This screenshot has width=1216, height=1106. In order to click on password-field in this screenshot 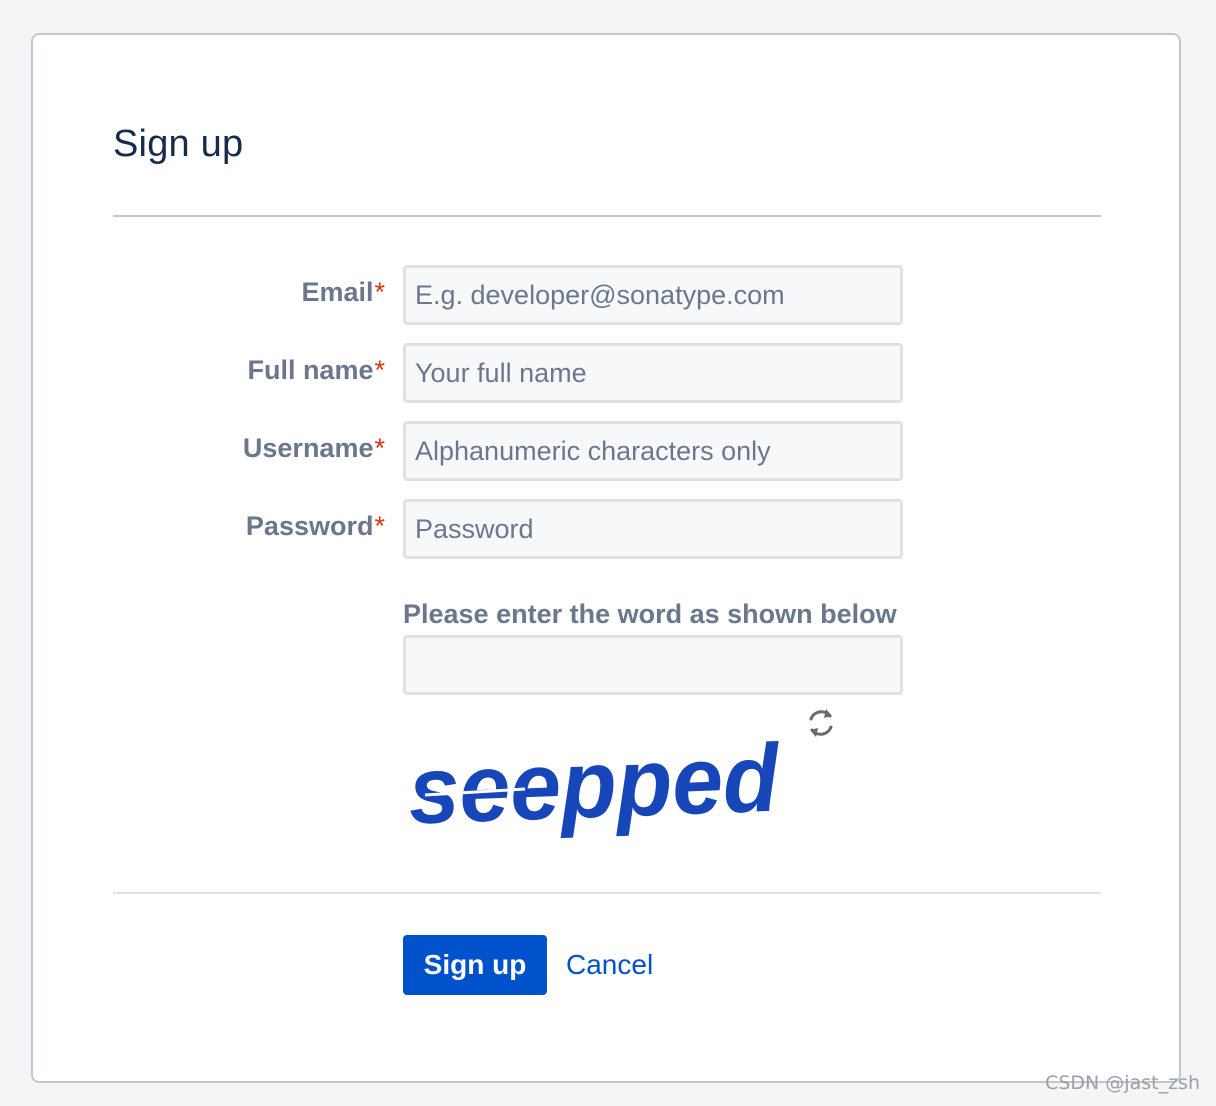, I will do `click(653, 529)`.